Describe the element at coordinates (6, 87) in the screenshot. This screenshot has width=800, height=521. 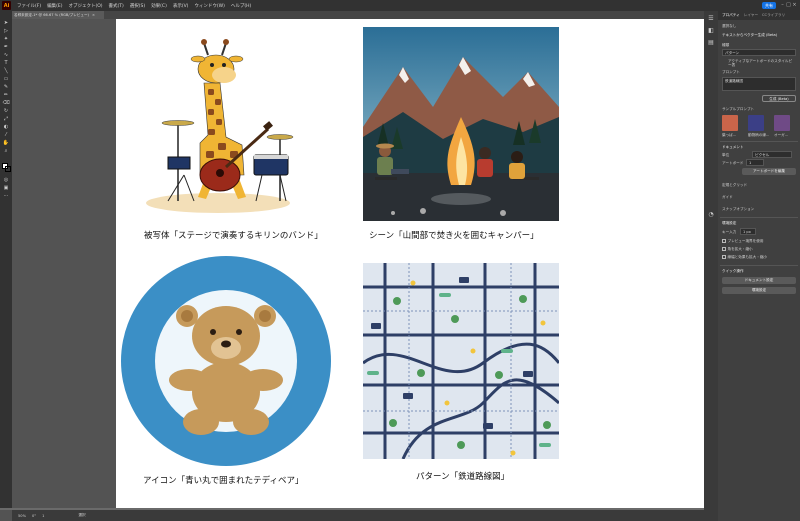
I see `brush-icon: ✎` at that location.